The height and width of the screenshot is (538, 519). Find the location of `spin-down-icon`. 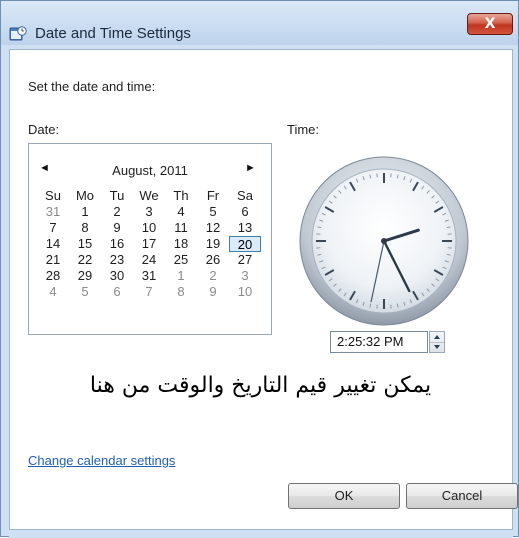

spin-down-icon is located at coordinates (437, 347).